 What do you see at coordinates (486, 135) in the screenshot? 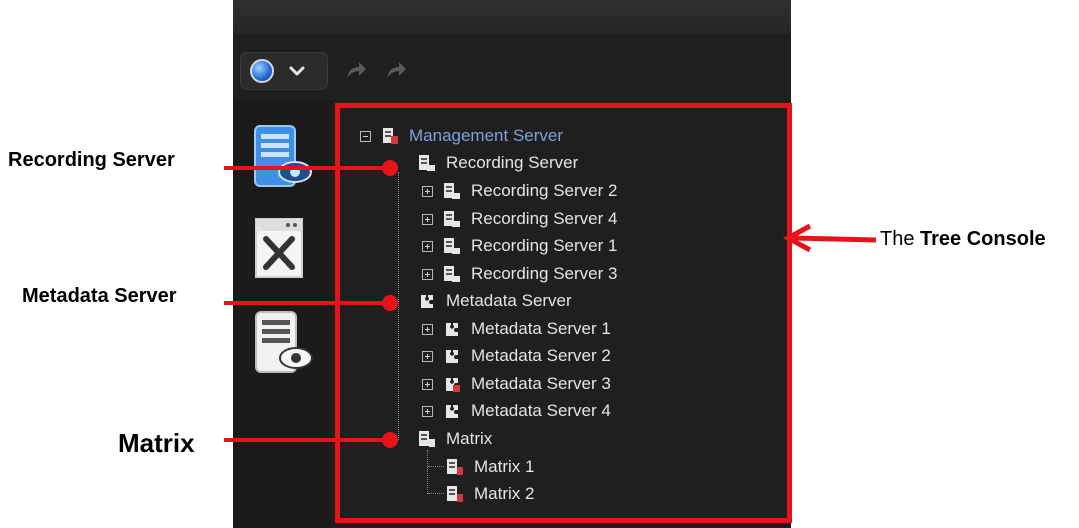
I see `tree-node-label: Management Server` at bounding box center [486, 135].